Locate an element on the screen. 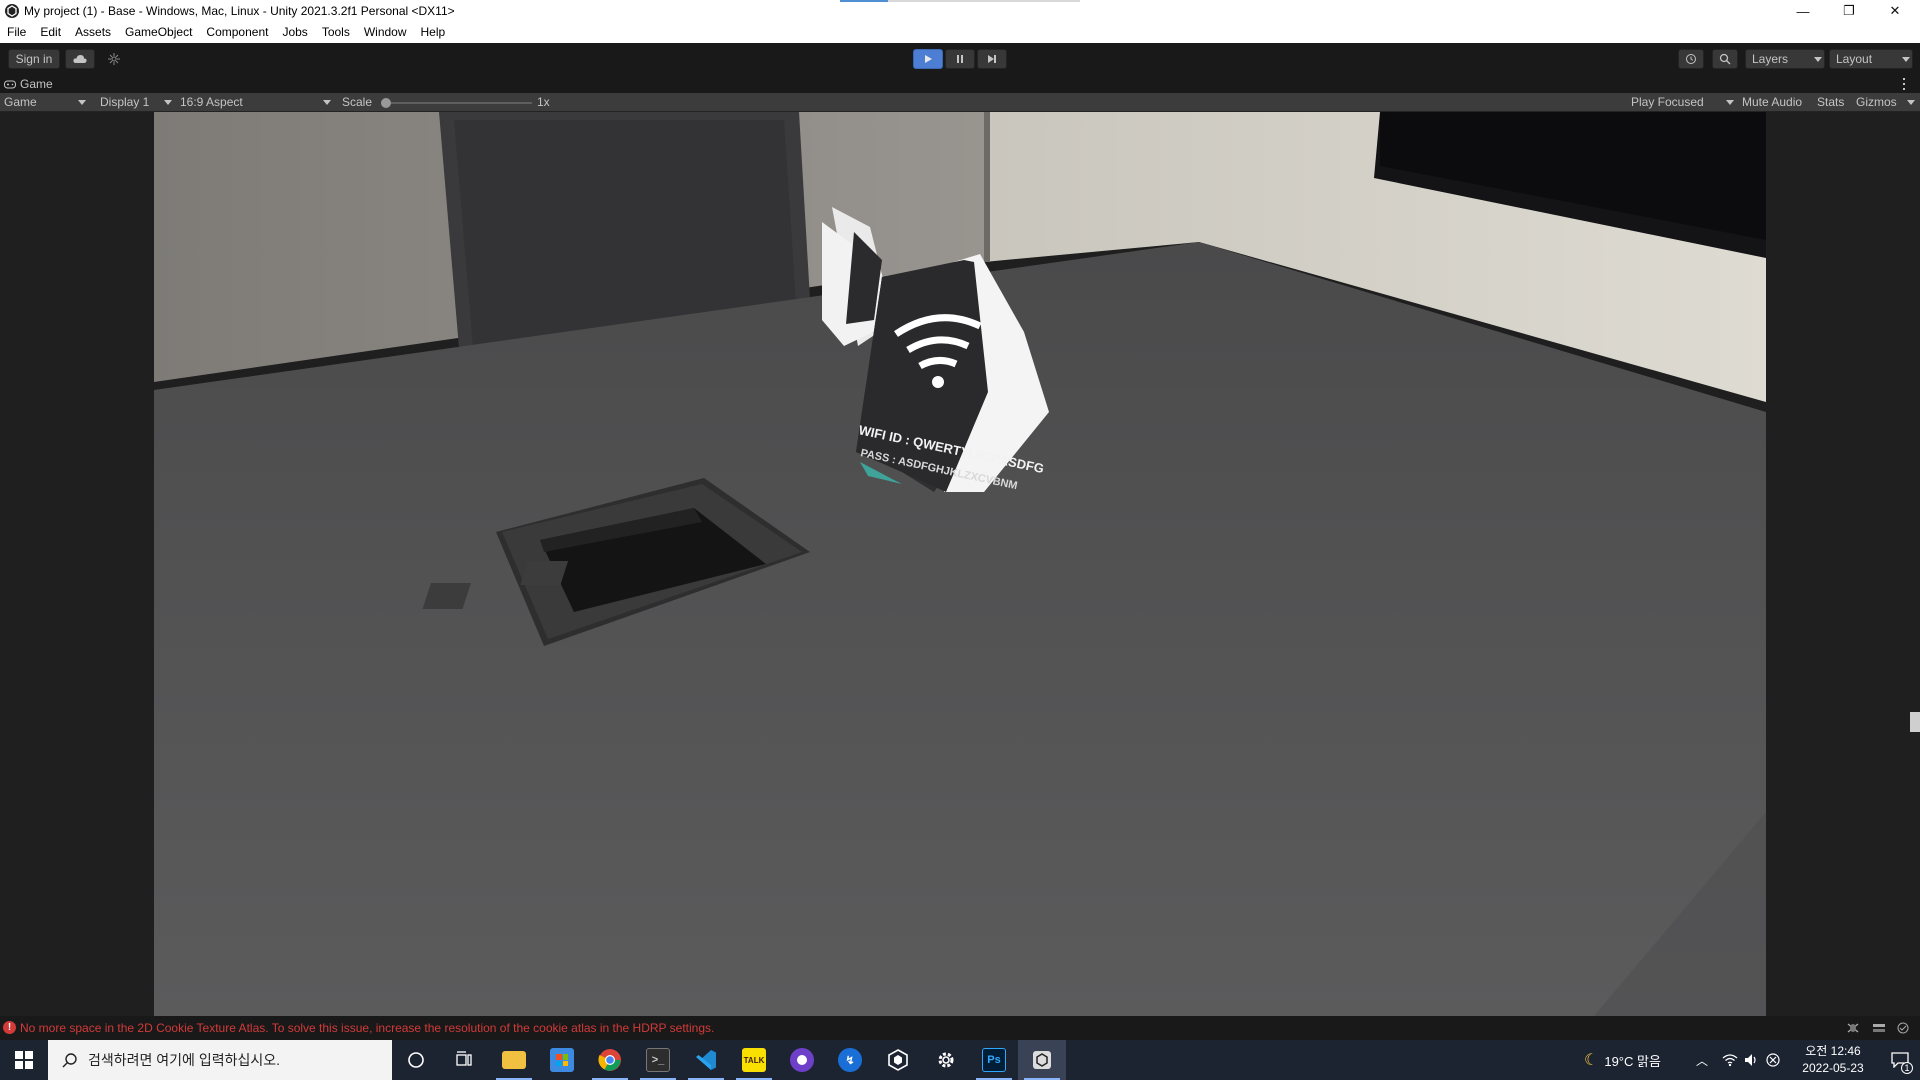 This screenshot has width=1920, height=1080. pause-icon is located at coordinates (960, 59).